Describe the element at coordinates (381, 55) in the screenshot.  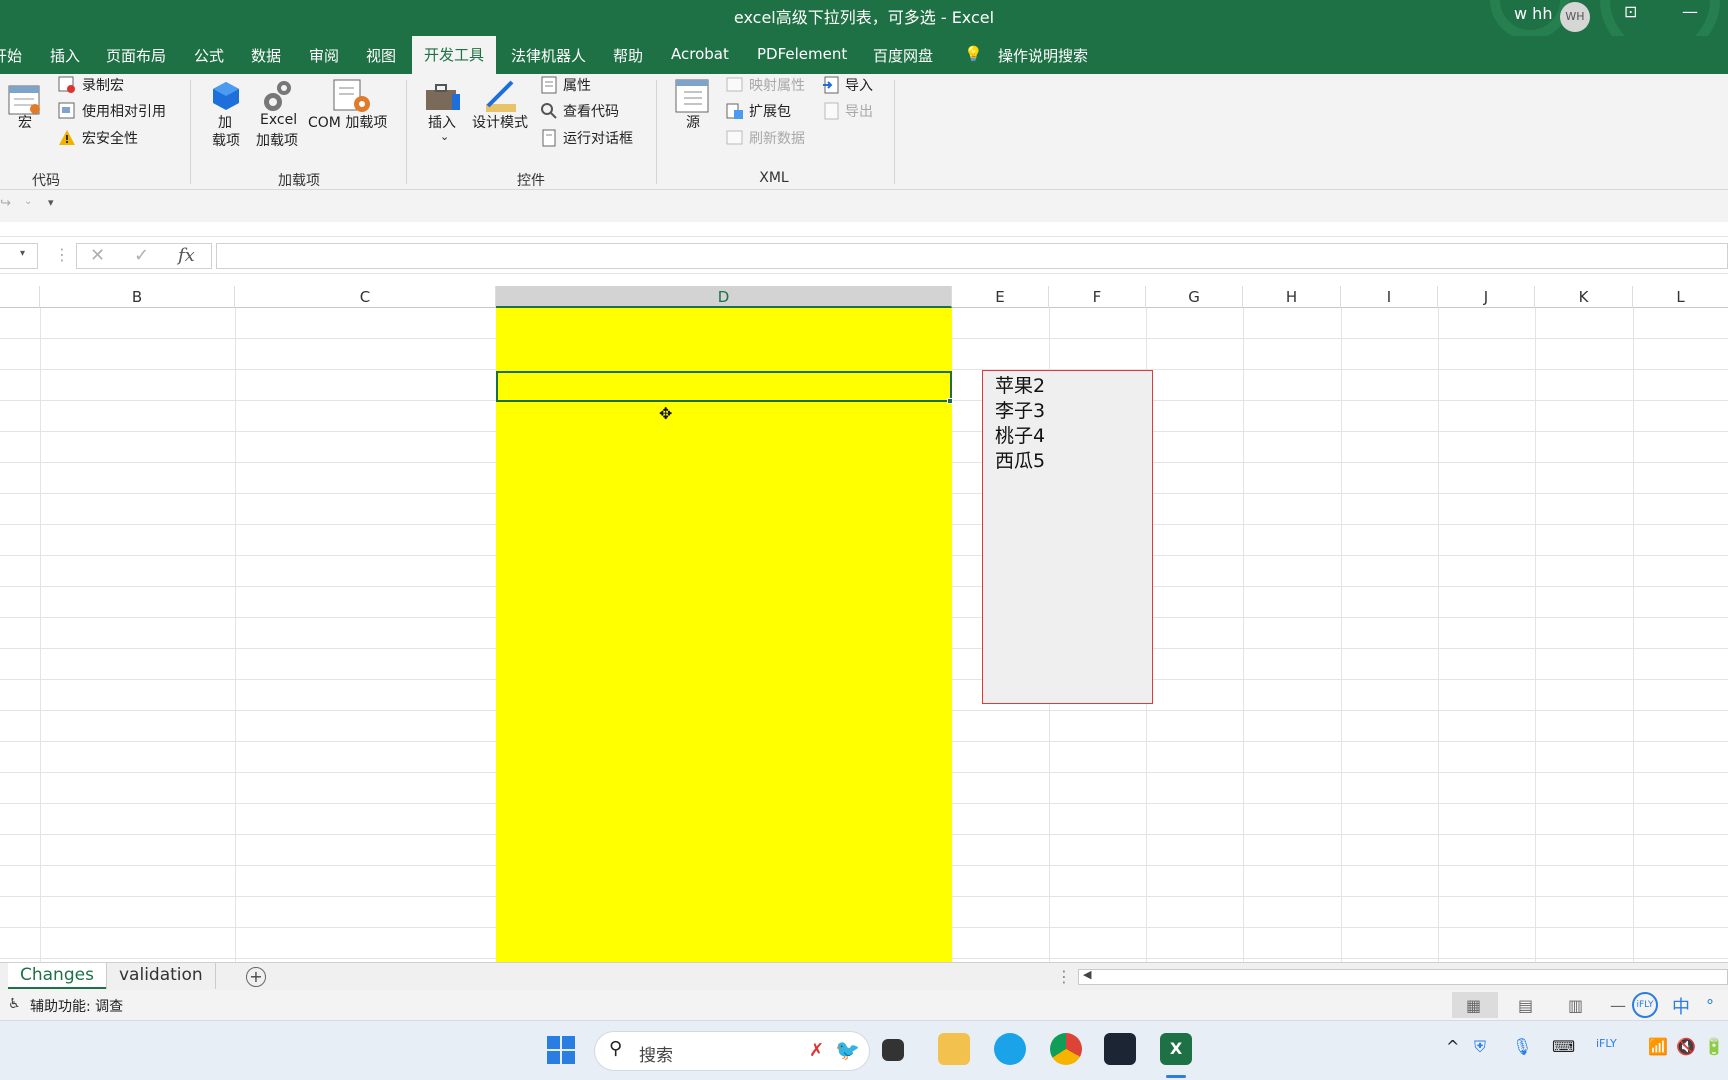
I see `tab-view: 视图` at that location.